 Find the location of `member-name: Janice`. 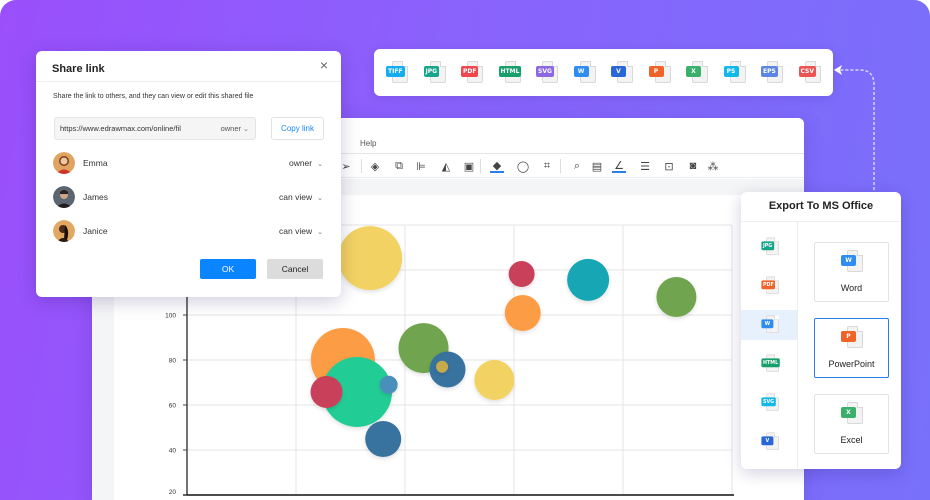

member-name: Janice is located at coordinates (95, 231).